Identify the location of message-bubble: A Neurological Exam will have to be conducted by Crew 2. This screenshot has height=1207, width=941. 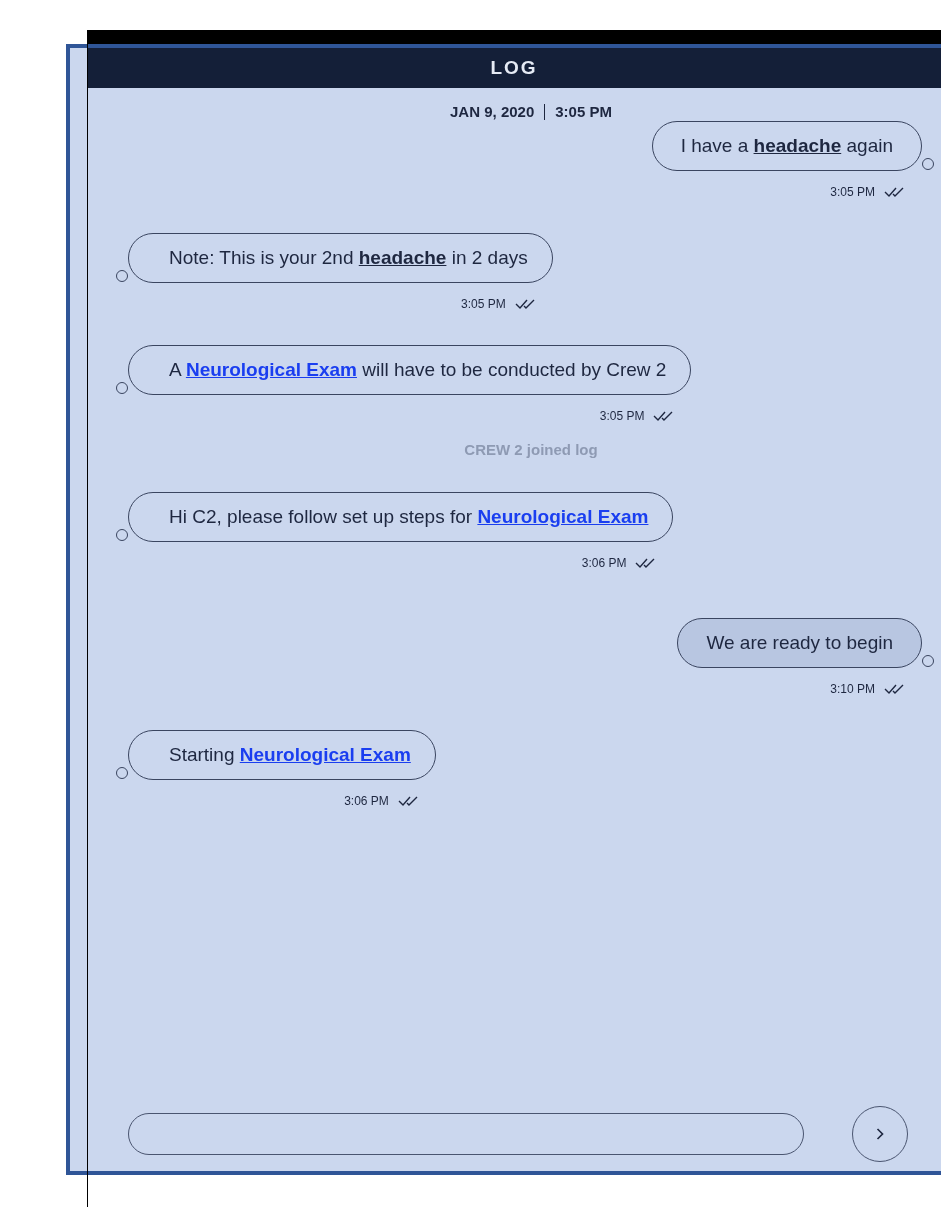
(410, 370).